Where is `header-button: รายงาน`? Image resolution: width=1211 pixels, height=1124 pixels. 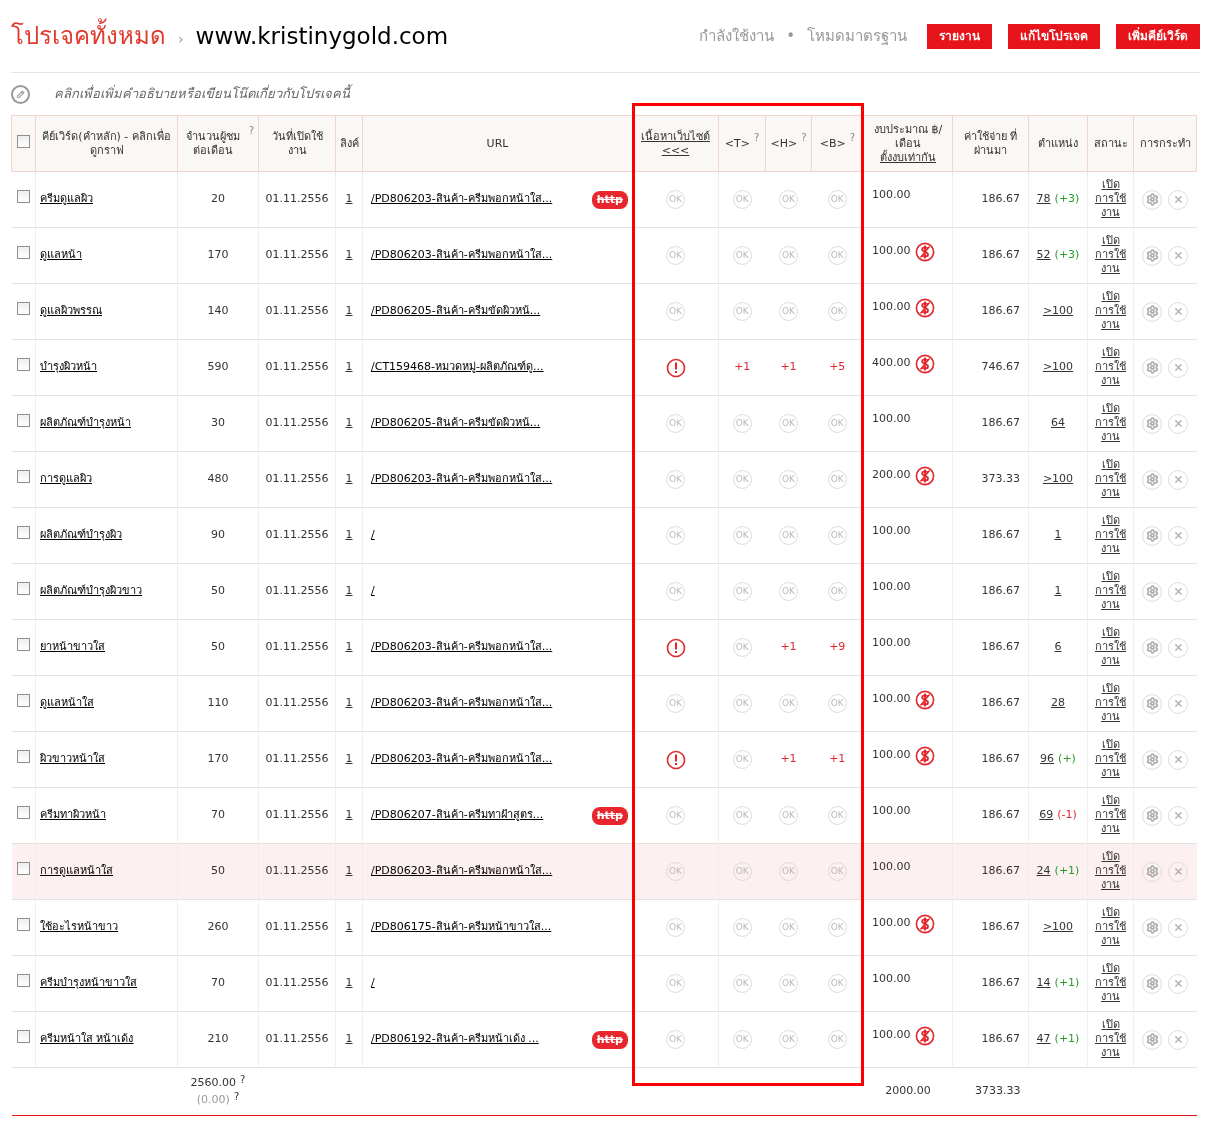
header-button: รายงาน is located at coordinates (959, 36).